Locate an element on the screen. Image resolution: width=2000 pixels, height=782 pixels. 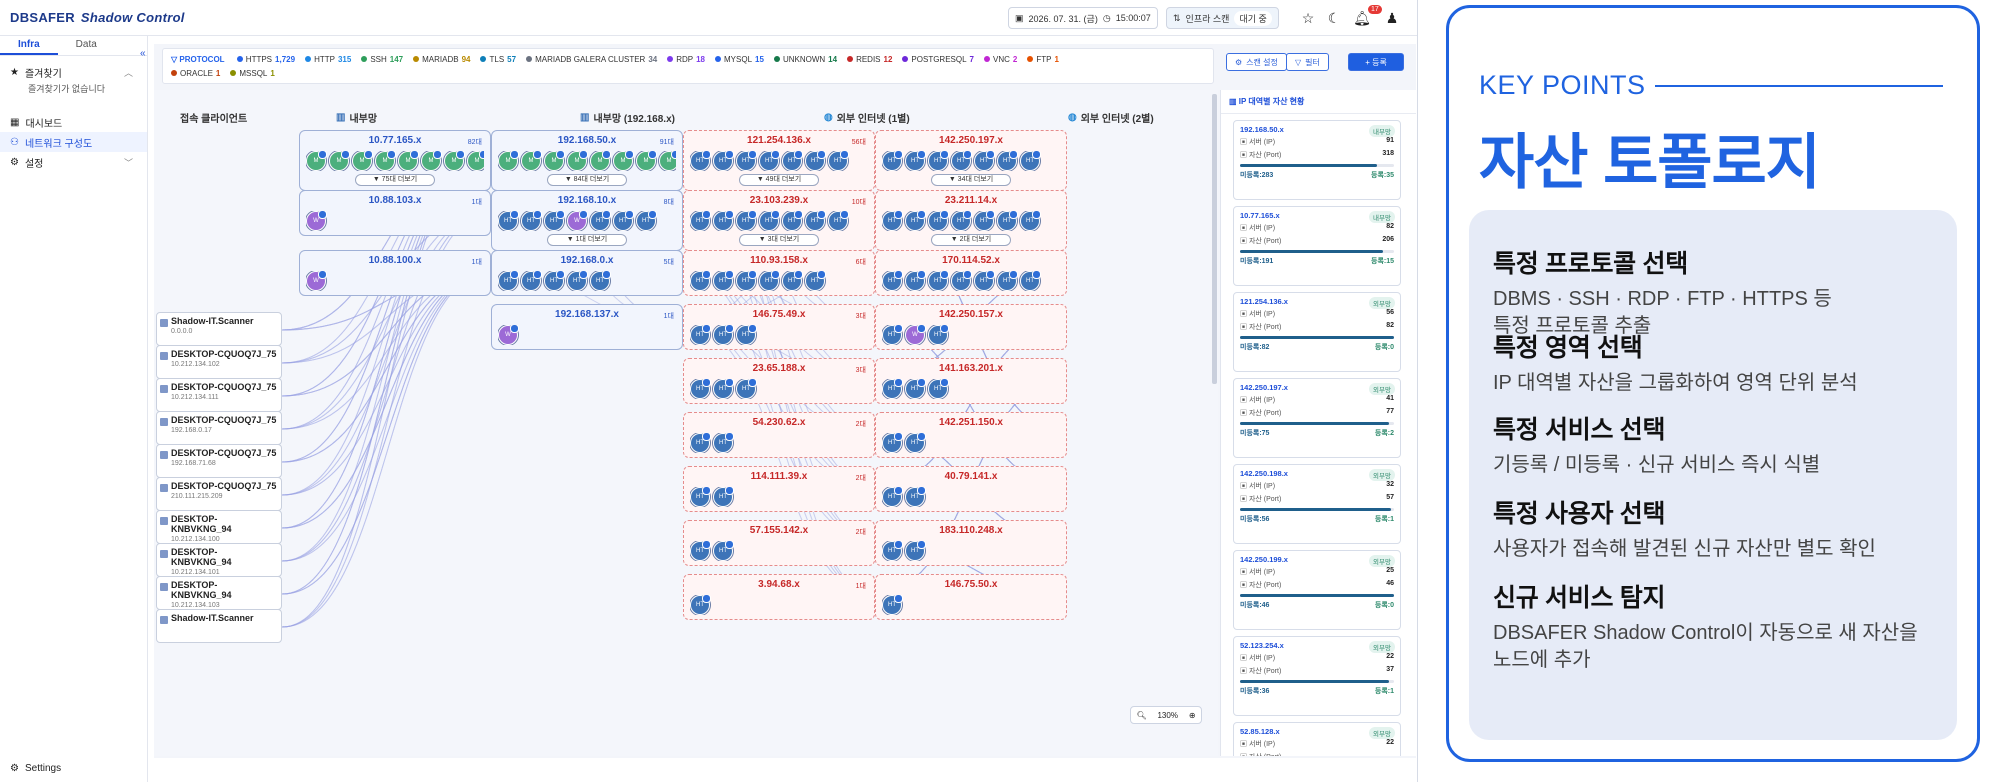
protocol-chip-unknown: UNKNOWN 14 is located at coordinates (805, 59).